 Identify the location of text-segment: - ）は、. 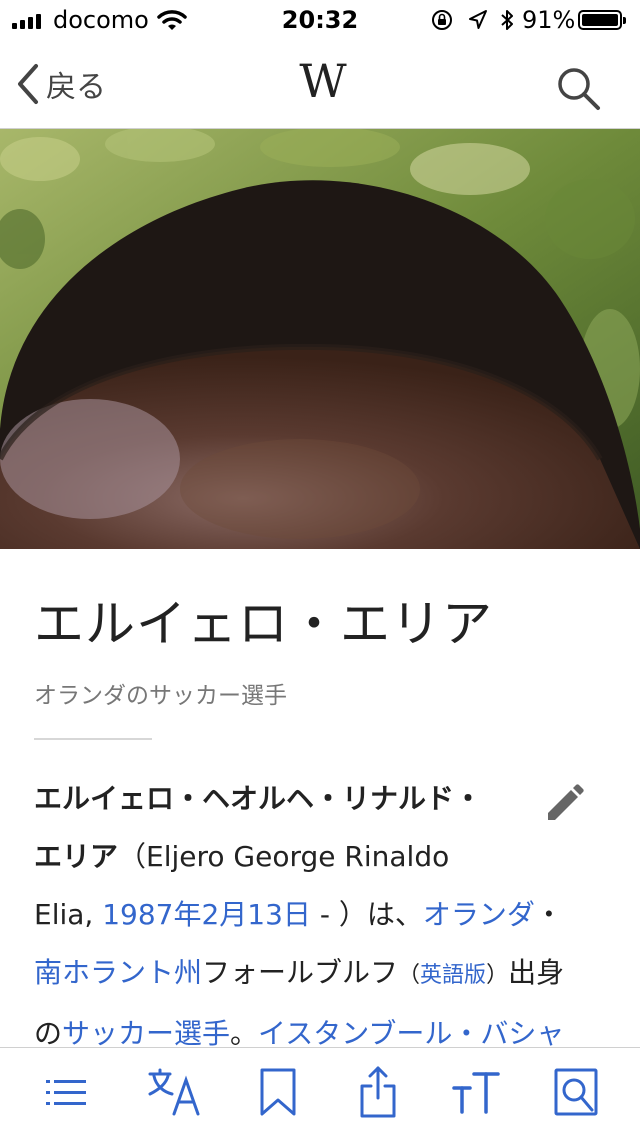
(366, 914).